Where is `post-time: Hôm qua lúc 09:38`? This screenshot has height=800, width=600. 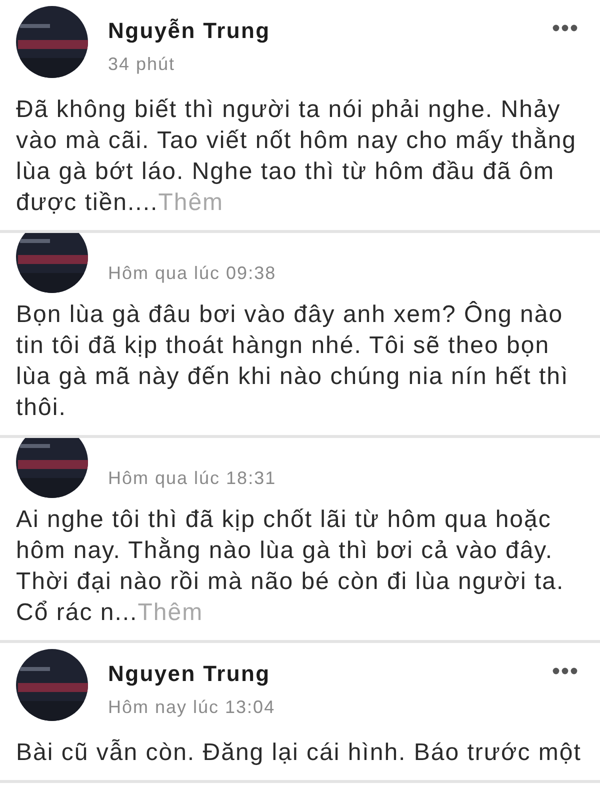 post-time: Hôm qua lúc 09:38 is located at coordinates (193, 273).